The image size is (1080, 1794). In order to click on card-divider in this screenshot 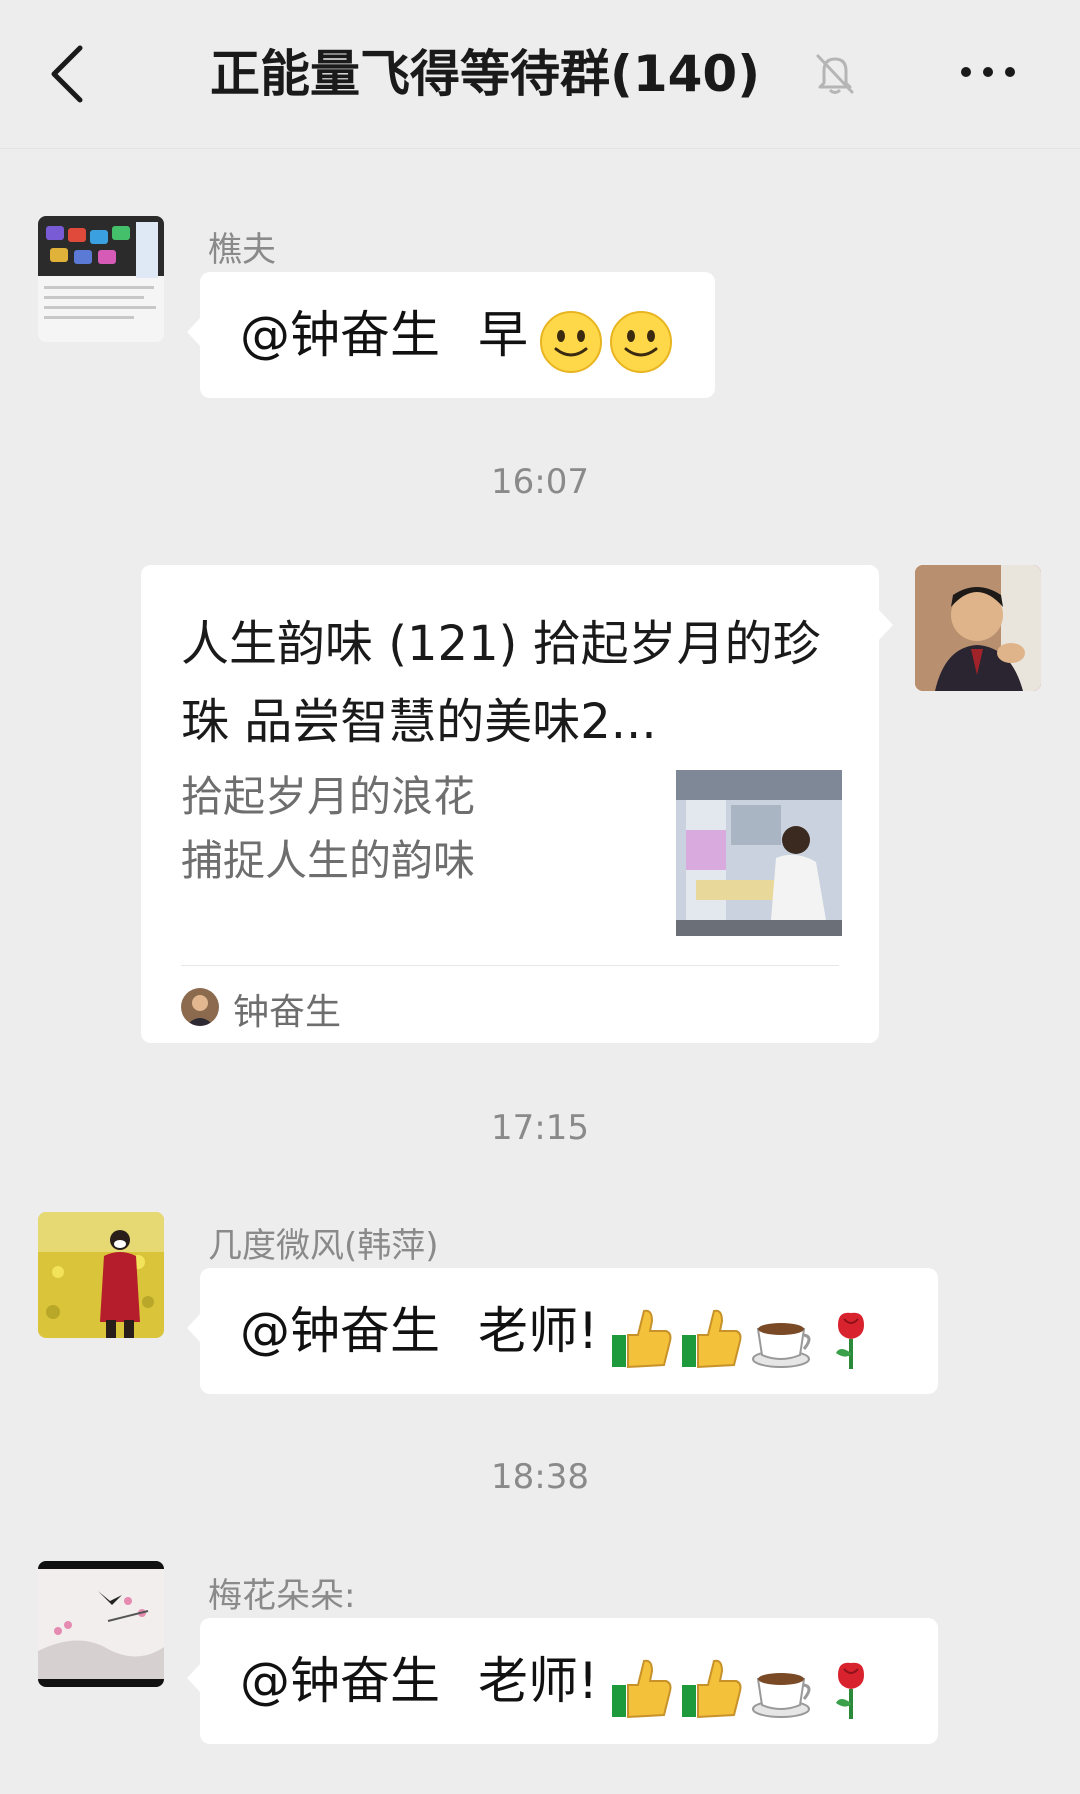, I will do `click(510, 965)`.